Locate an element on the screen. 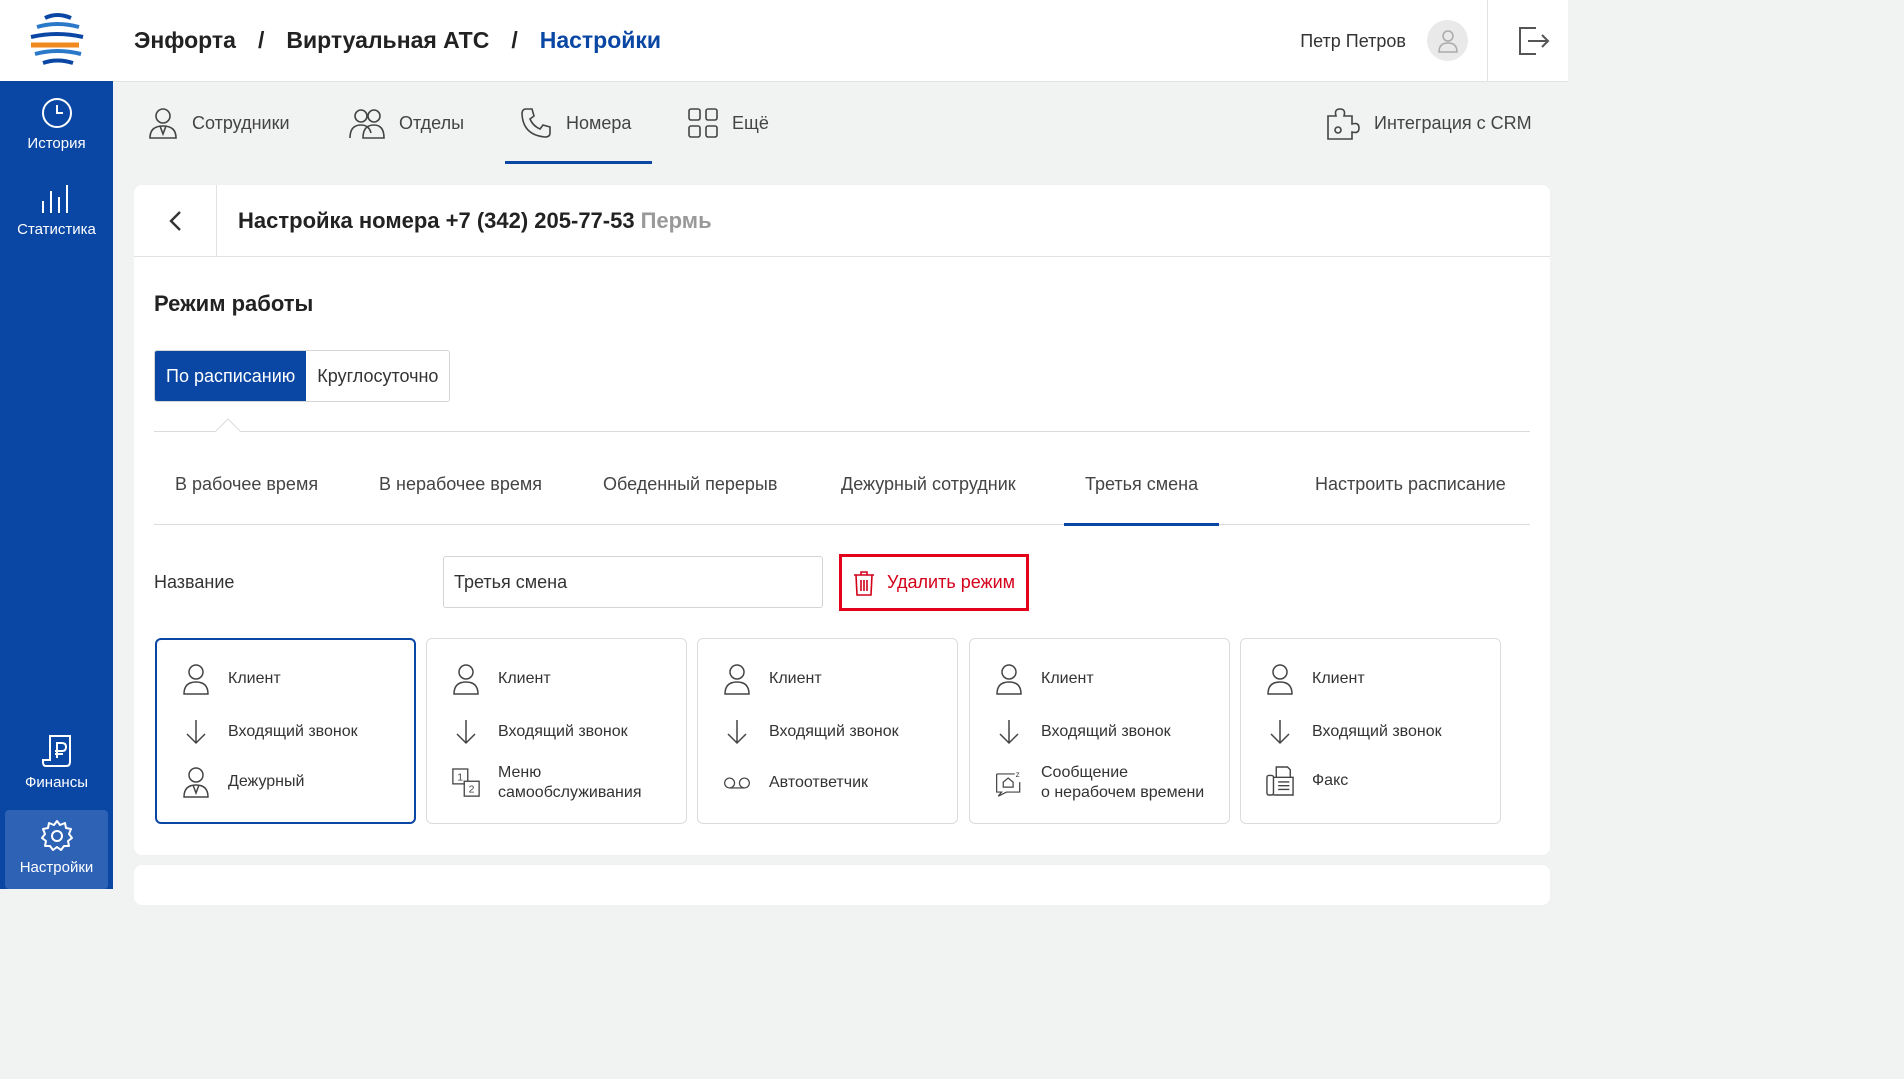  bar-chart-icon is located at coordinates (54, 199).